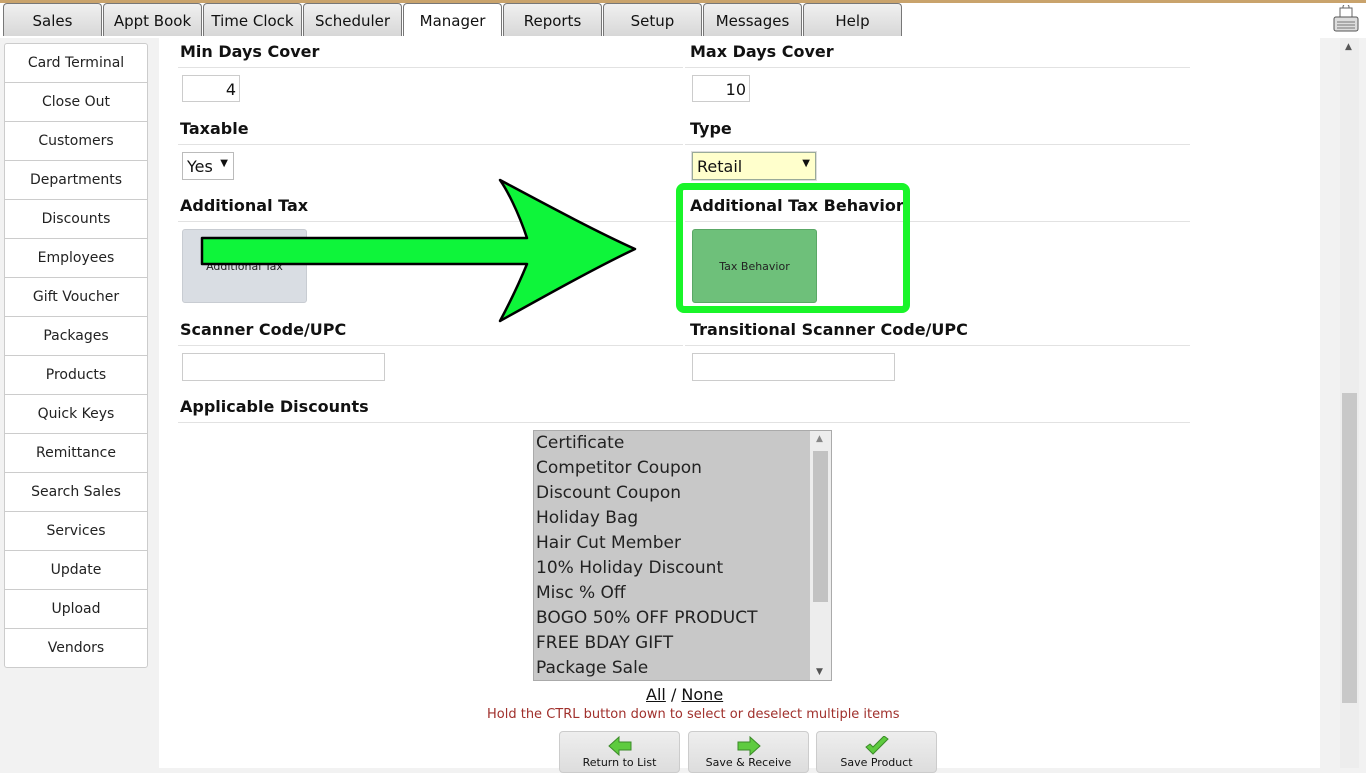  I want to click on save-and-receive-button: Save & Receive, so click(748, 752).